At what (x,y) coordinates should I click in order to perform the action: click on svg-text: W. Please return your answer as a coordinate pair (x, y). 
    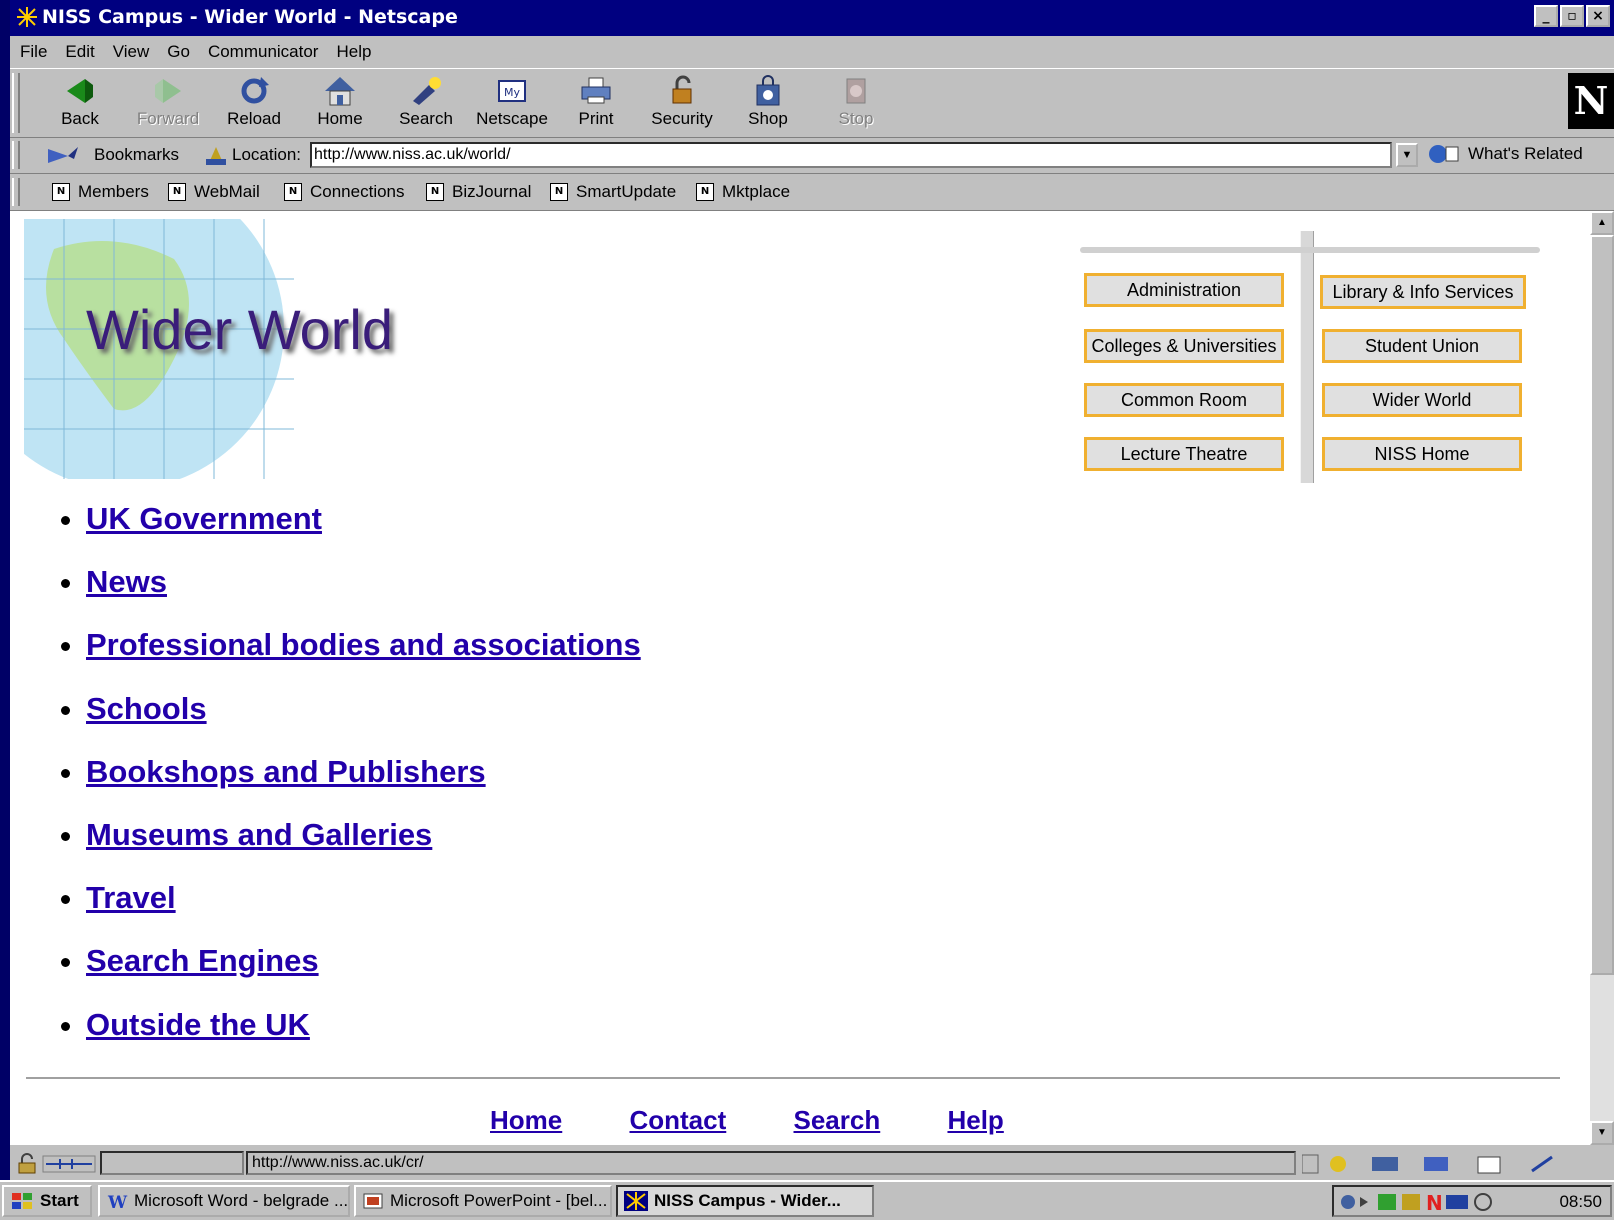
    Looking at the image, I should click on (117, 1202).